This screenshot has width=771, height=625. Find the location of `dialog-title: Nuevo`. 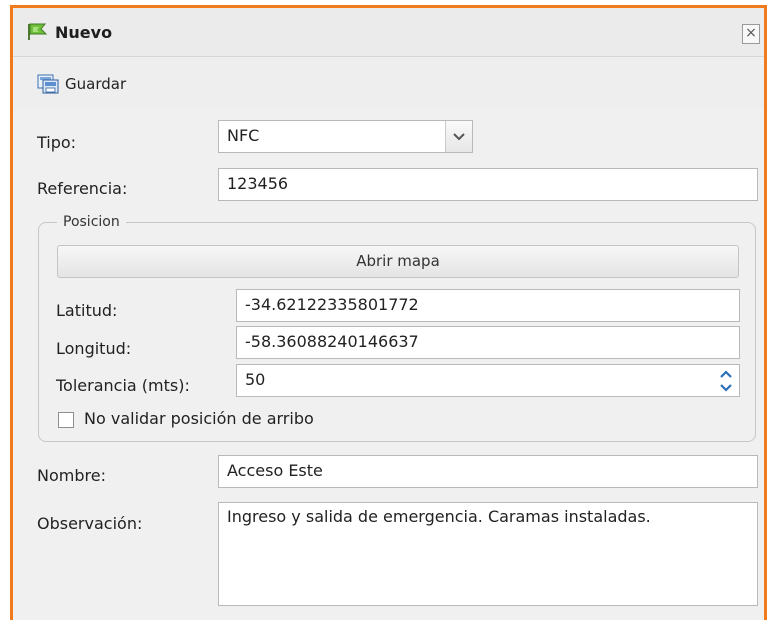

dialog-title: Nuevo is located at coordinates (84, 32).